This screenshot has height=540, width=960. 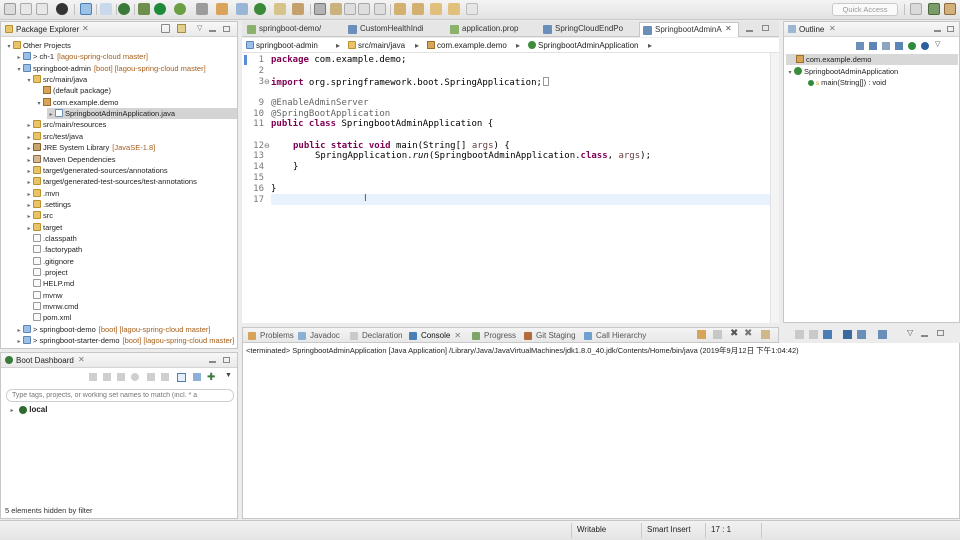 What do you see at coordinates (282, 45) in the screenshot?
I see `breadcrumb-project: springboot-admin` at bounding box center [282, 45].